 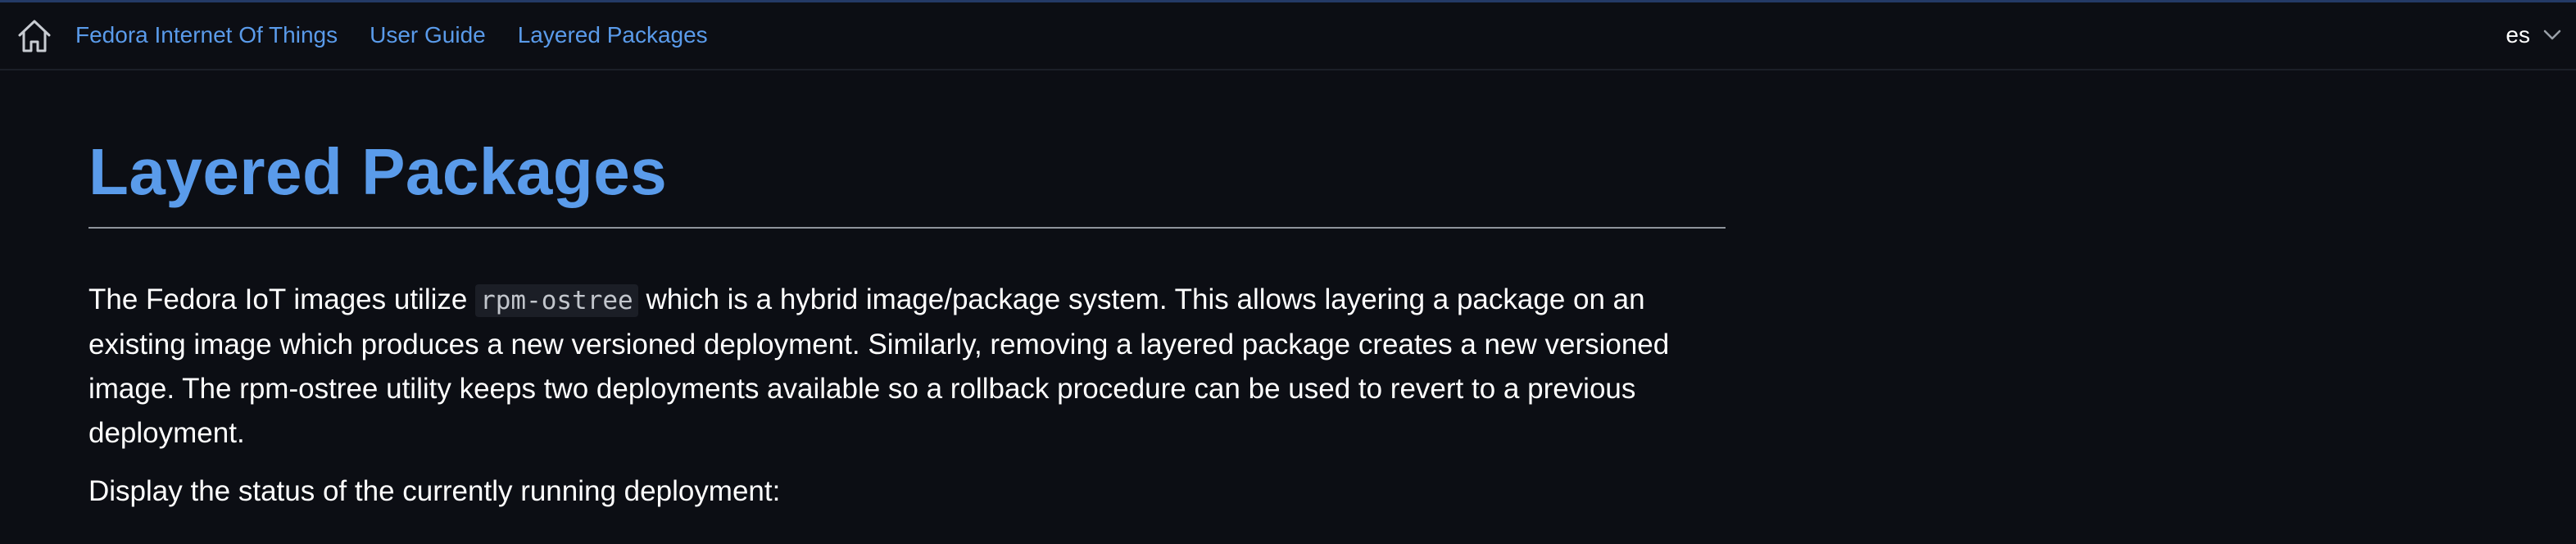 What do you see at coordinates (613, 35) in the screenshot?
I see `breadcrumb-layered-packages: Layered Packages` at bounding box center [613, 35].